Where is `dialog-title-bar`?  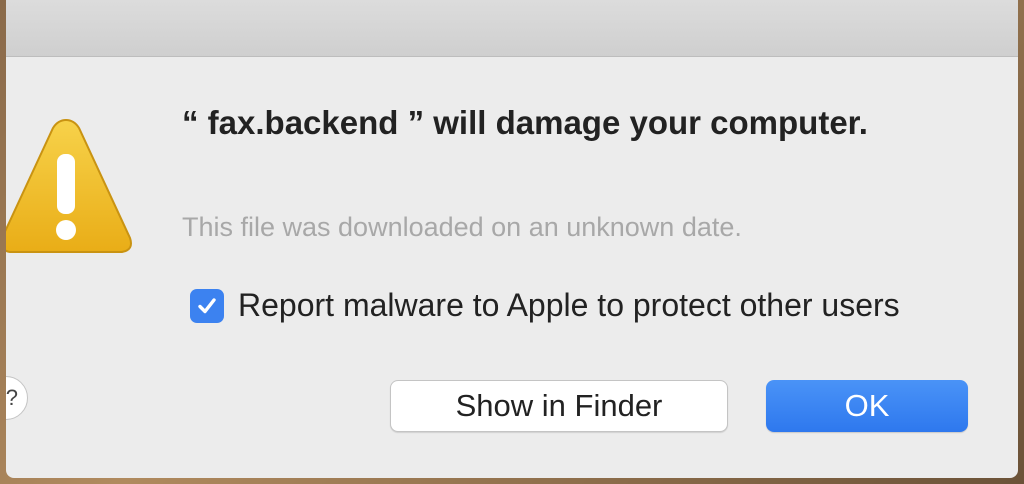 dialog-title-bar is located at coordinates (512, 28).